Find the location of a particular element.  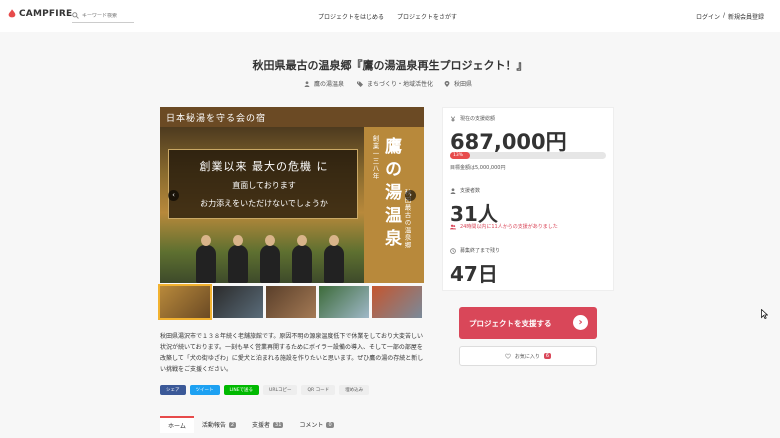

yen-icon is located at coordinates (453, 118).